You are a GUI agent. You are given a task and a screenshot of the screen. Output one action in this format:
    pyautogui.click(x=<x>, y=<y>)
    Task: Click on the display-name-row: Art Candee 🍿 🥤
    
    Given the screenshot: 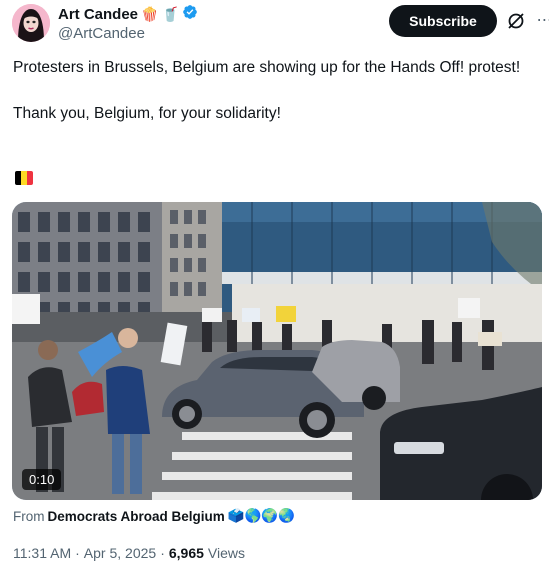 What is the action you would take?
    pyautogui.click(x=128, y=14)
    